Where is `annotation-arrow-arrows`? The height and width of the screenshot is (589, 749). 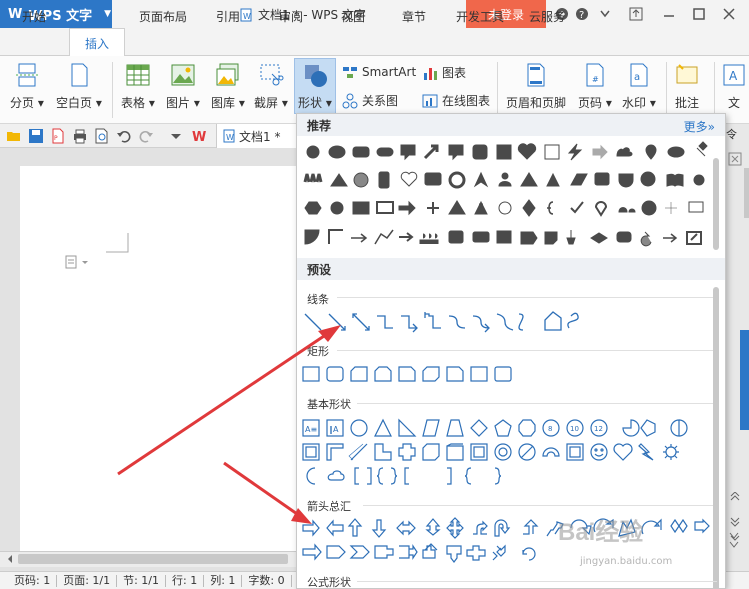 annotation-arrow-arrows is located at coordinates (262, 489).